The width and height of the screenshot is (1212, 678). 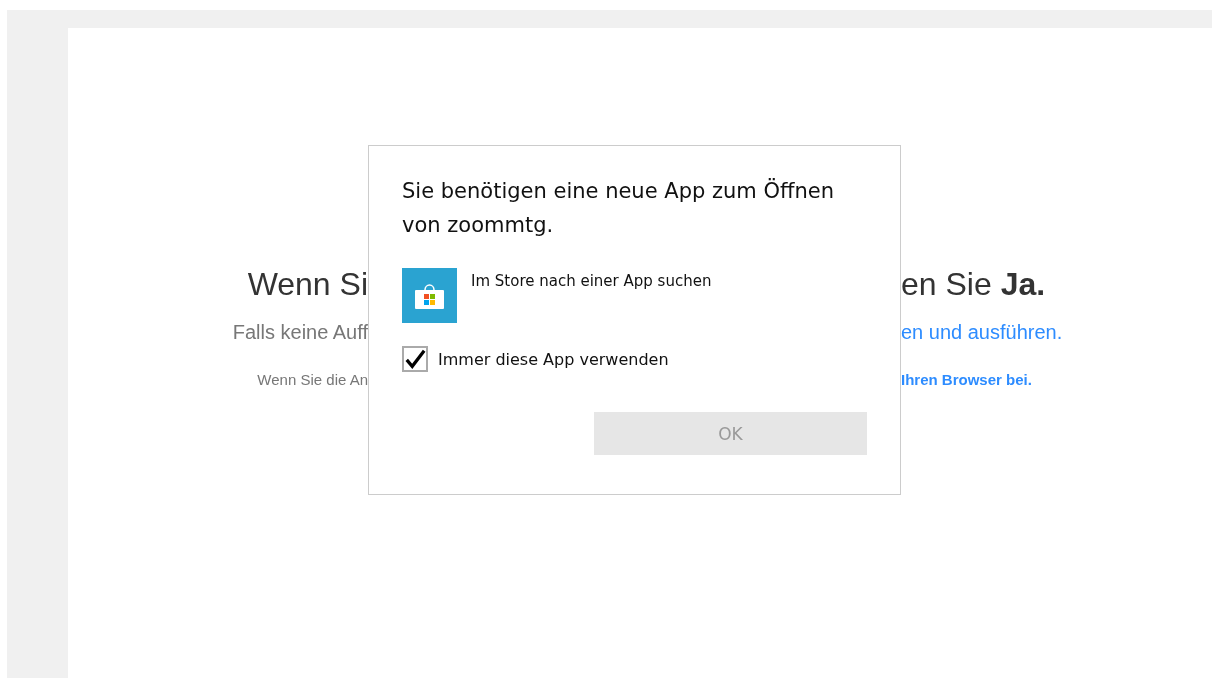 I want to click on store-bag-icon, so click(x=429, y=295).